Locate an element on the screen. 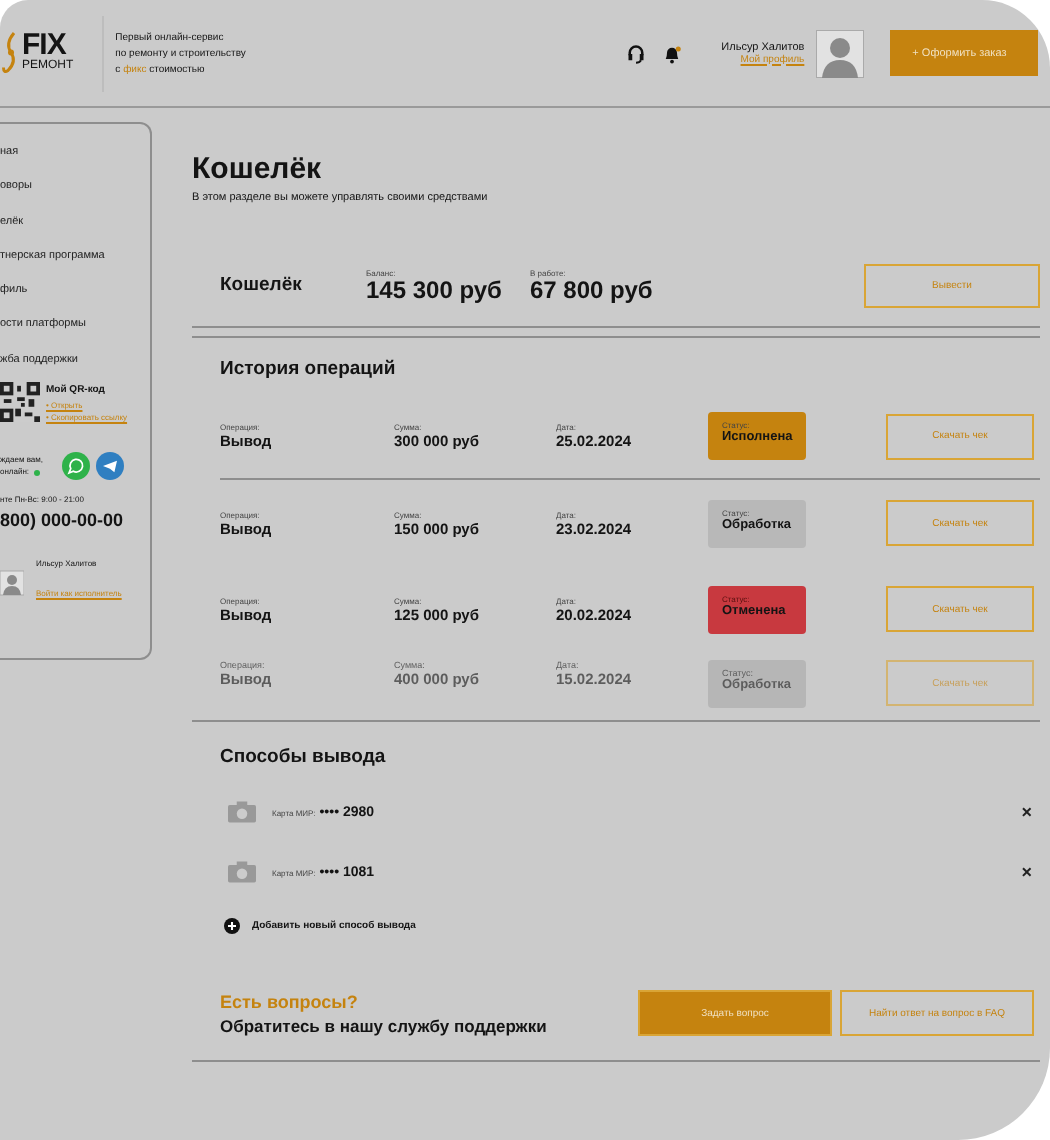  paper-plane-icon is located at coordinates (110, 466).